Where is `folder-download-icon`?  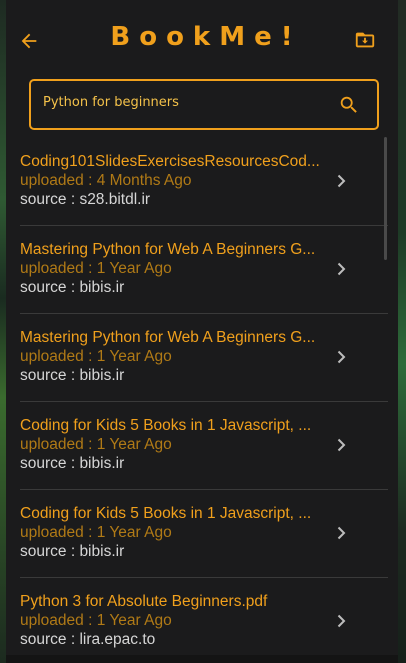
folder-download-icon is located at coordinates (365, 40).